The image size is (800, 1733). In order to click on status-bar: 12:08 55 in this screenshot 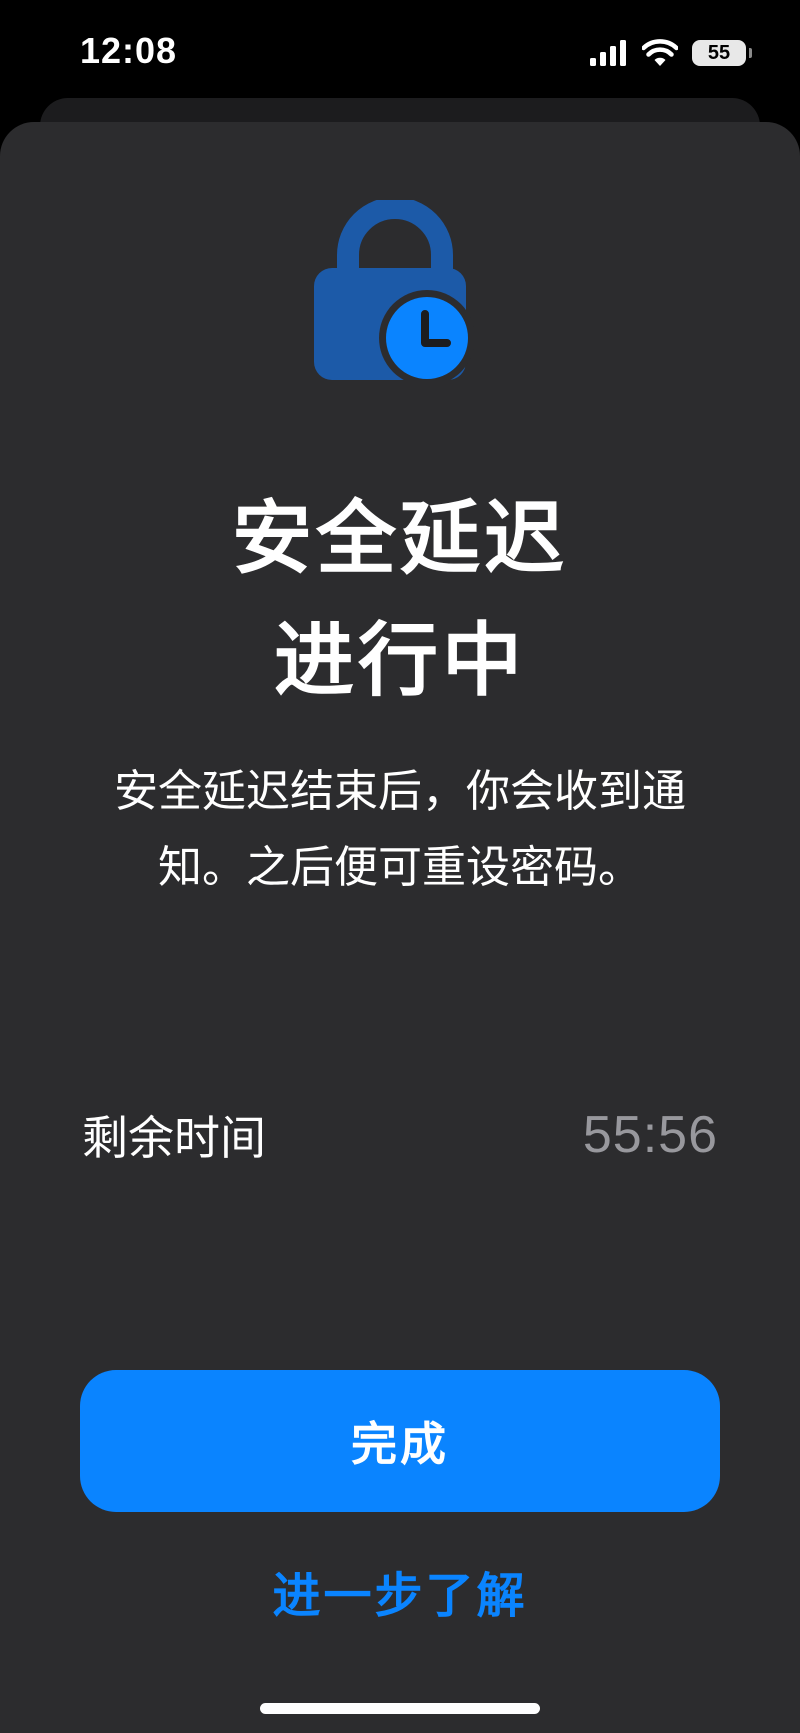, I will do `click(400, 50)`.